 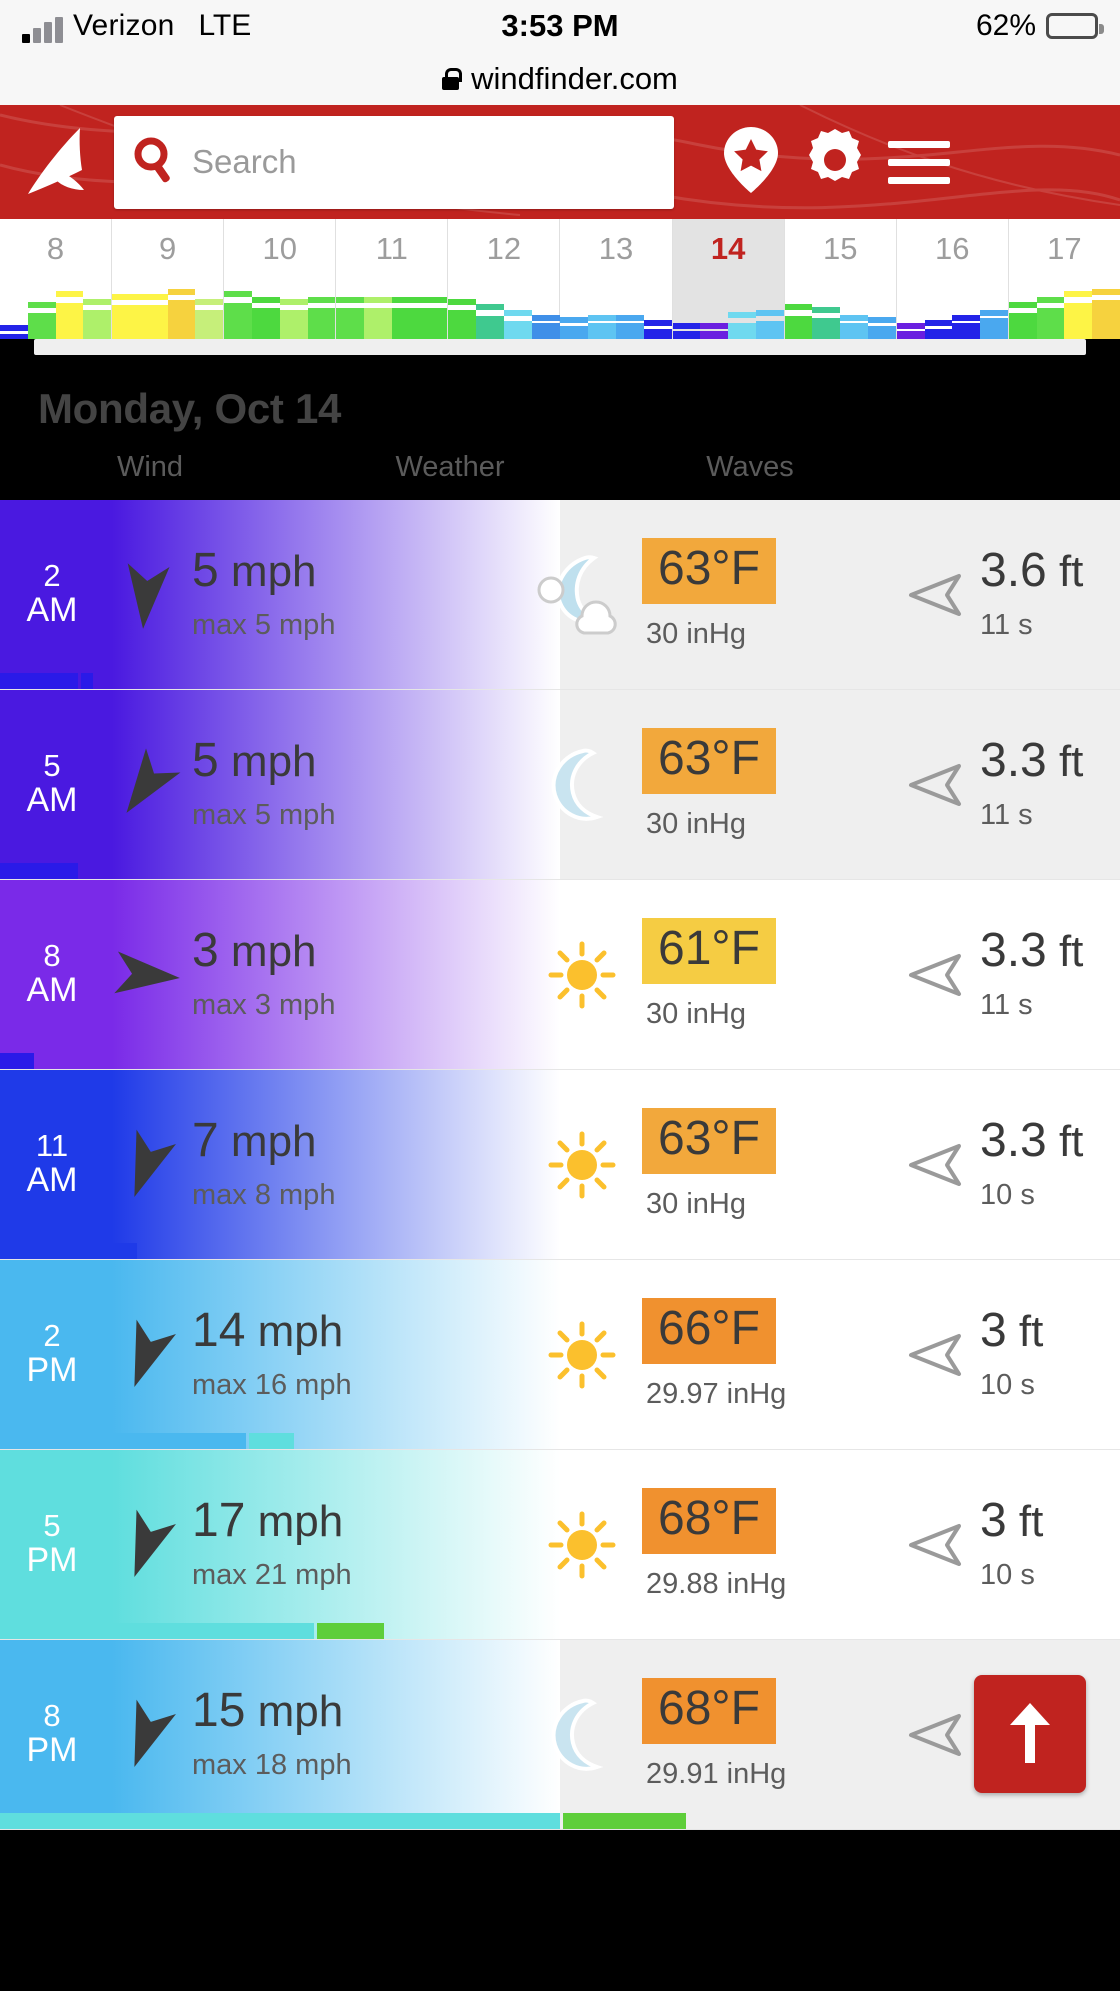 I want to click on temperature-badge: 63°F, so click(x=709, y=571).